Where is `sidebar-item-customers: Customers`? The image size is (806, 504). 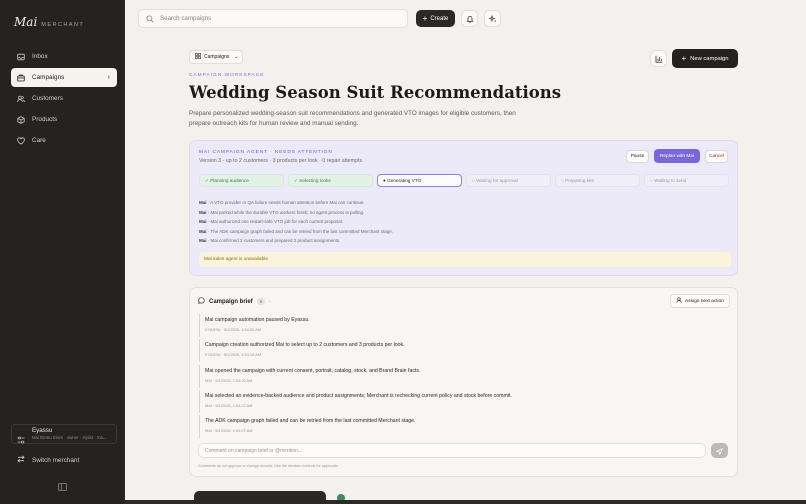 sidebar-item-customers: Customers is located at coordinates (64, 98).